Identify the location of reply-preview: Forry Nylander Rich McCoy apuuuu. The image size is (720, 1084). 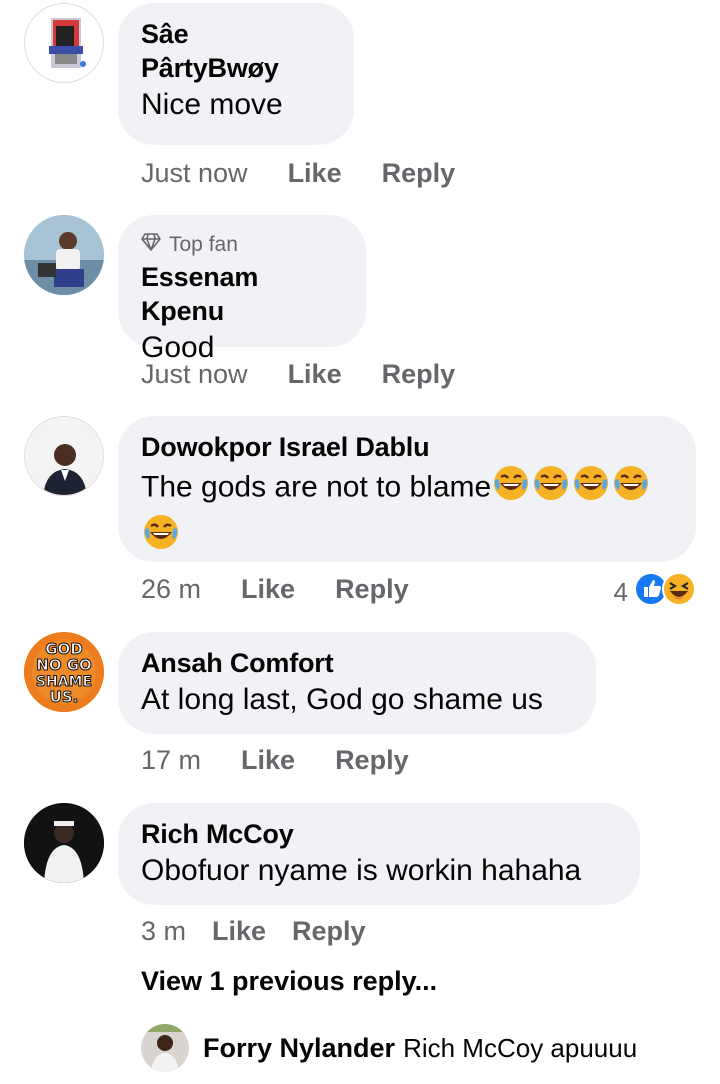
(389, 1048).